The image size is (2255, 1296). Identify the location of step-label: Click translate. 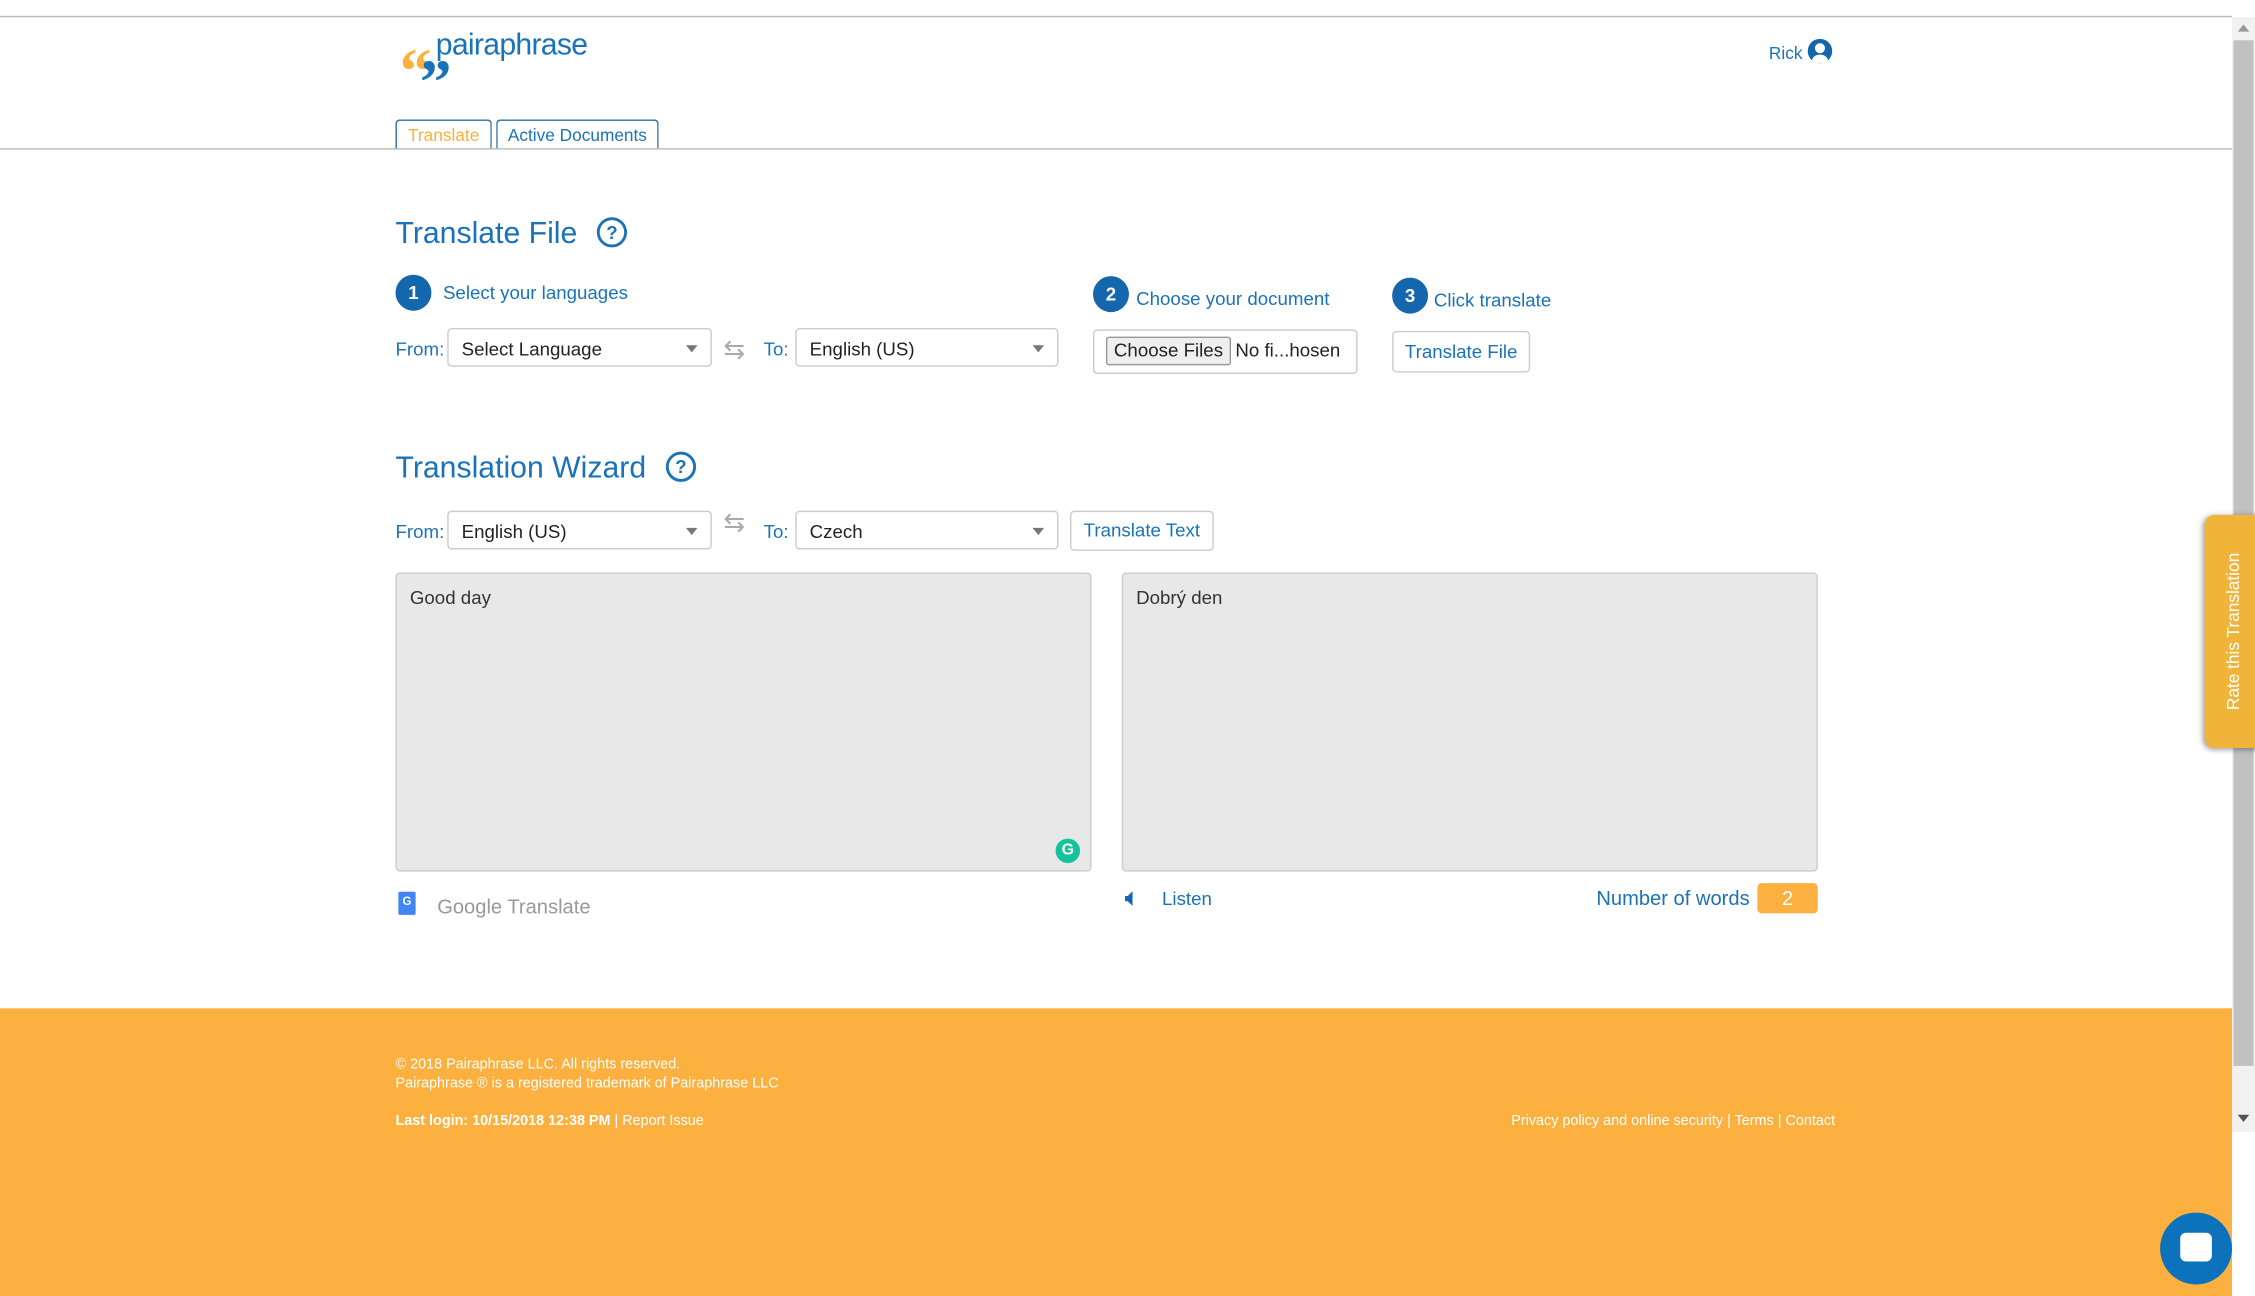
(1492, 300).